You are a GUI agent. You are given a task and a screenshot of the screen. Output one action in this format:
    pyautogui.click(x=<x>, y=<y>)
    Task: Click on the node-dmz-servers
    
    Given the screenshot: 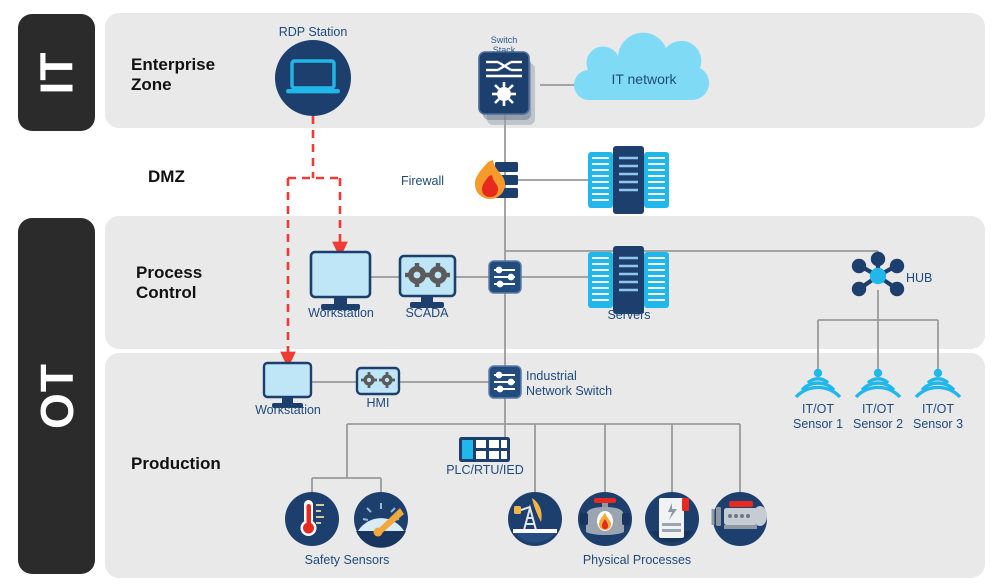 What is the action you would take?
    pyautogui.click(x=628, y=180)
    